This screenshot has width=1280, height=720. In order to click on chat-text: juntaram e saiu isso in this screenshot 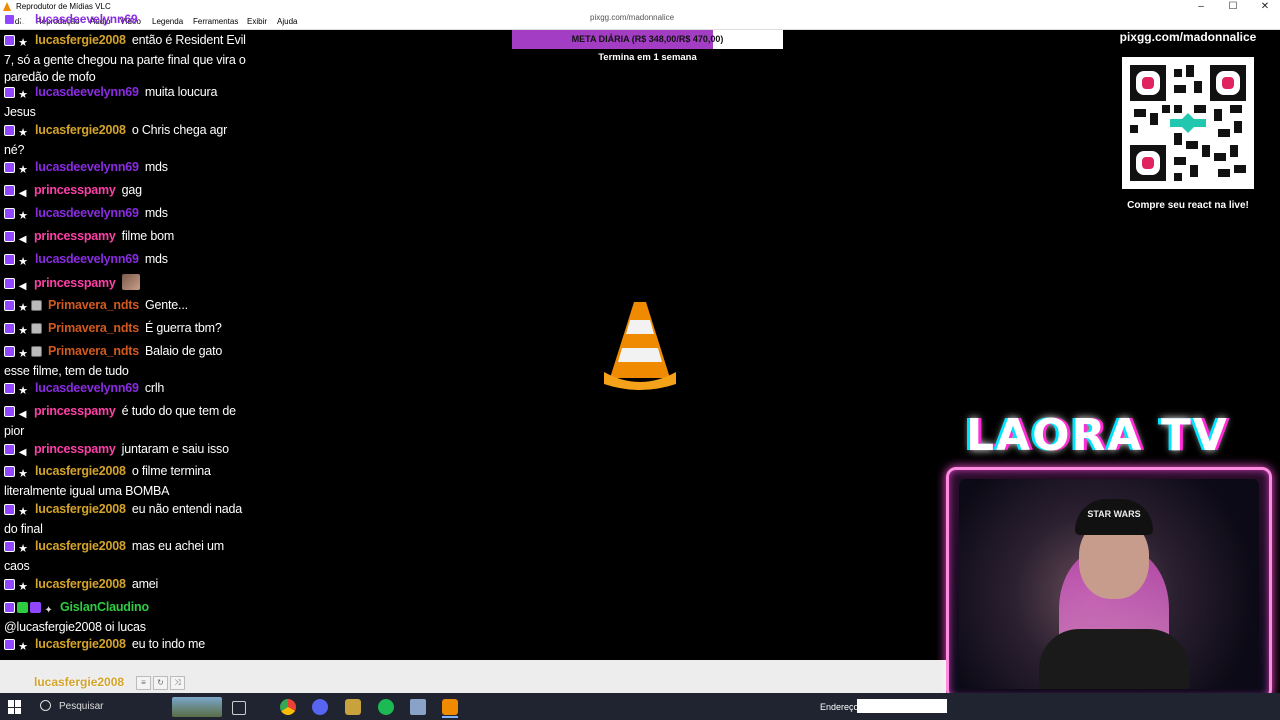, I will do `click(175, 449)`.